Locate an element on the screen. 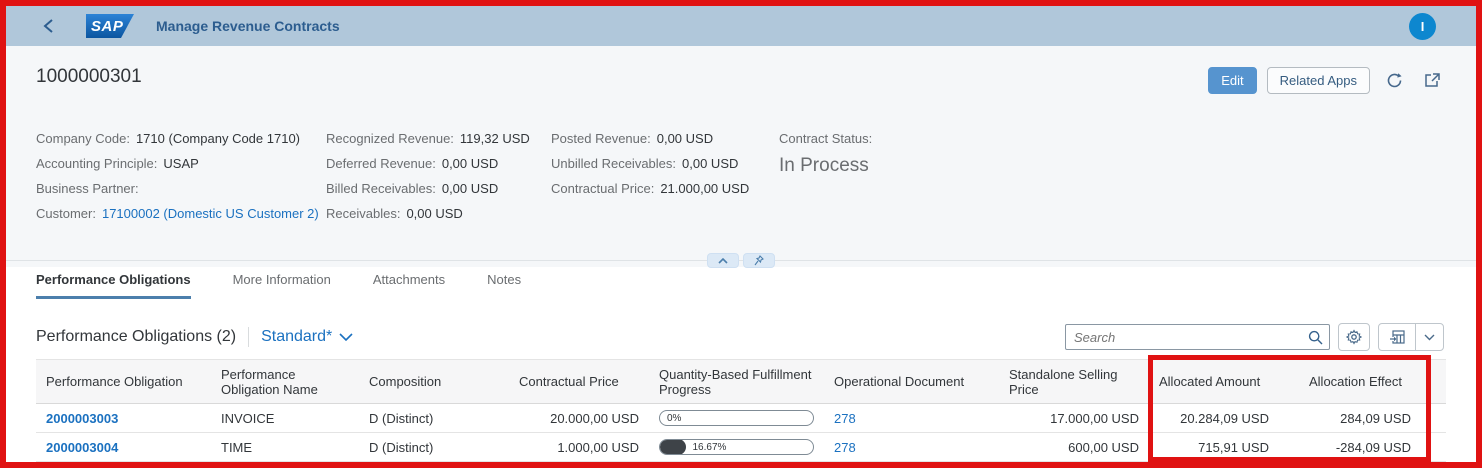  tab-more-information: More Information is located at coordinates (282, 285).